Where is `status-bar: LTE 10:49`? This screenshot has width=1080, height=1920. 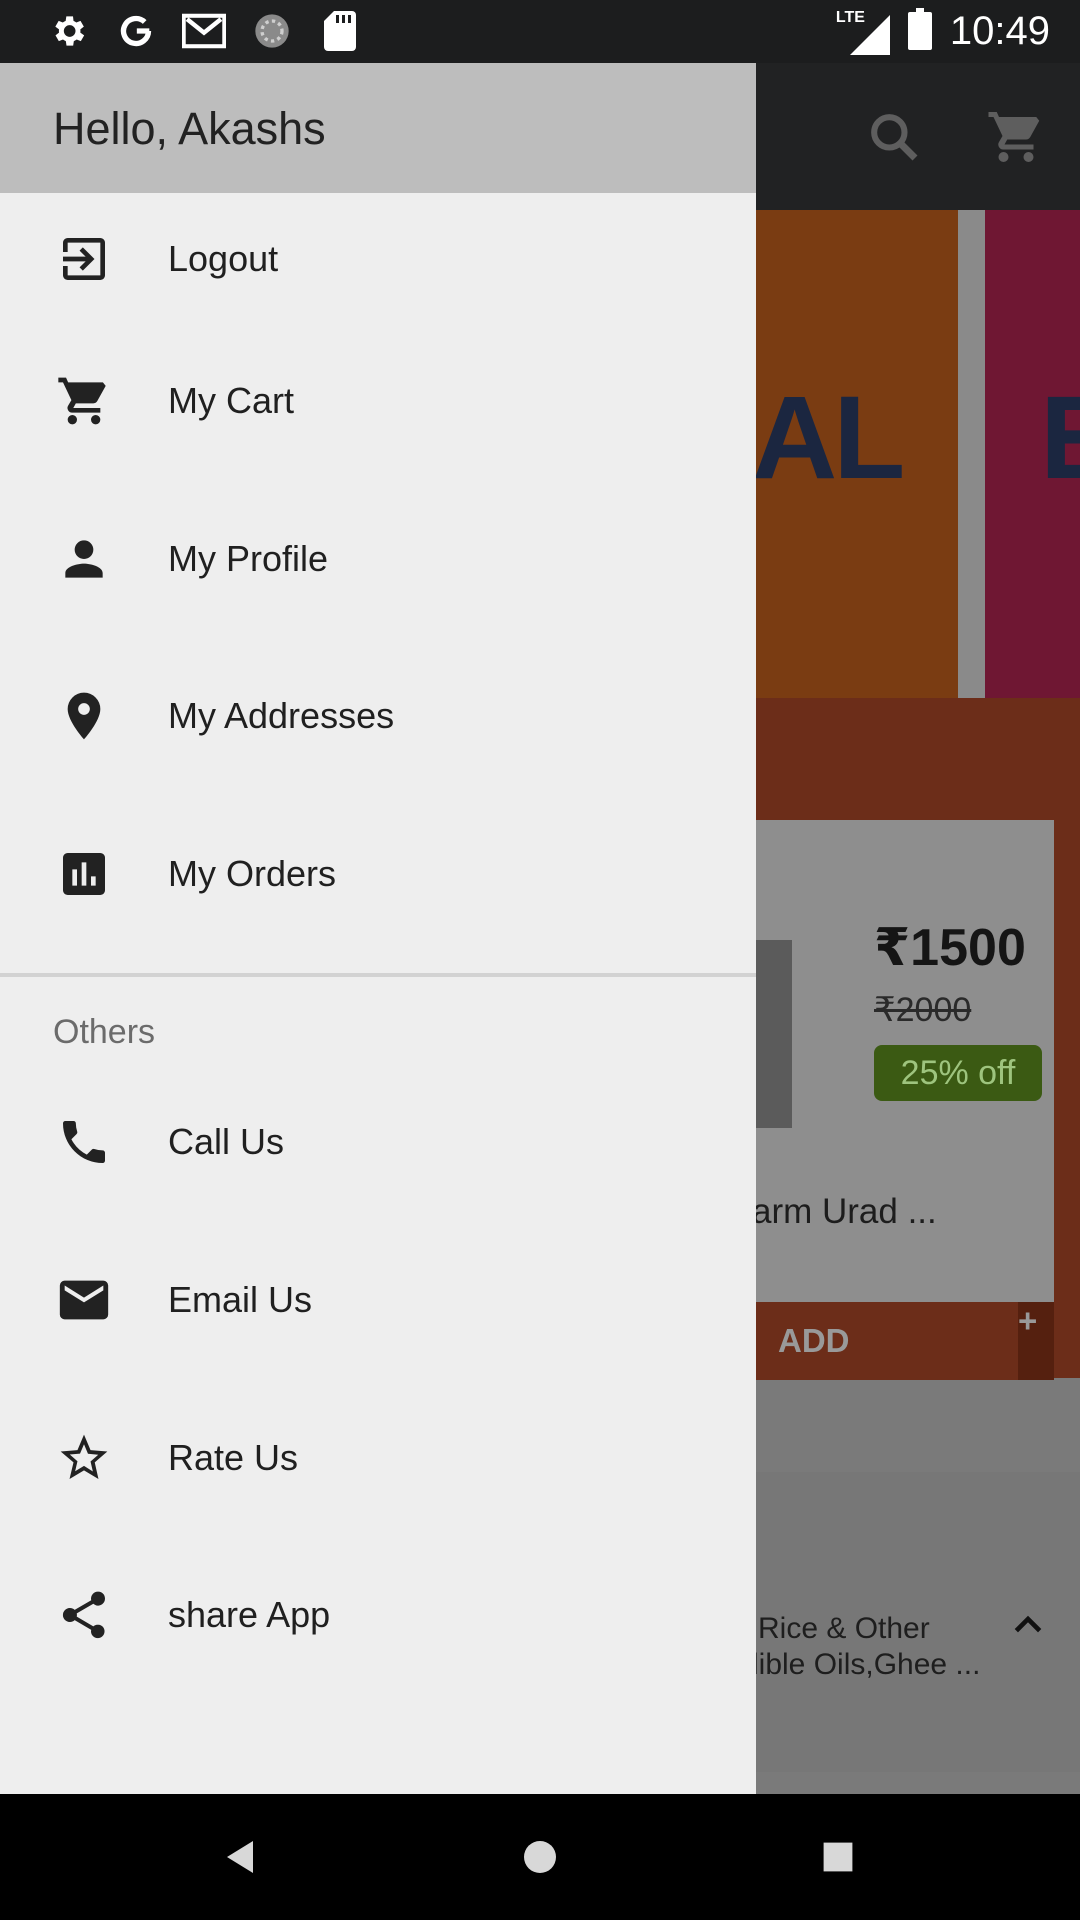
status-bar: LTE 10:49 is located at coordinates (540, 31).